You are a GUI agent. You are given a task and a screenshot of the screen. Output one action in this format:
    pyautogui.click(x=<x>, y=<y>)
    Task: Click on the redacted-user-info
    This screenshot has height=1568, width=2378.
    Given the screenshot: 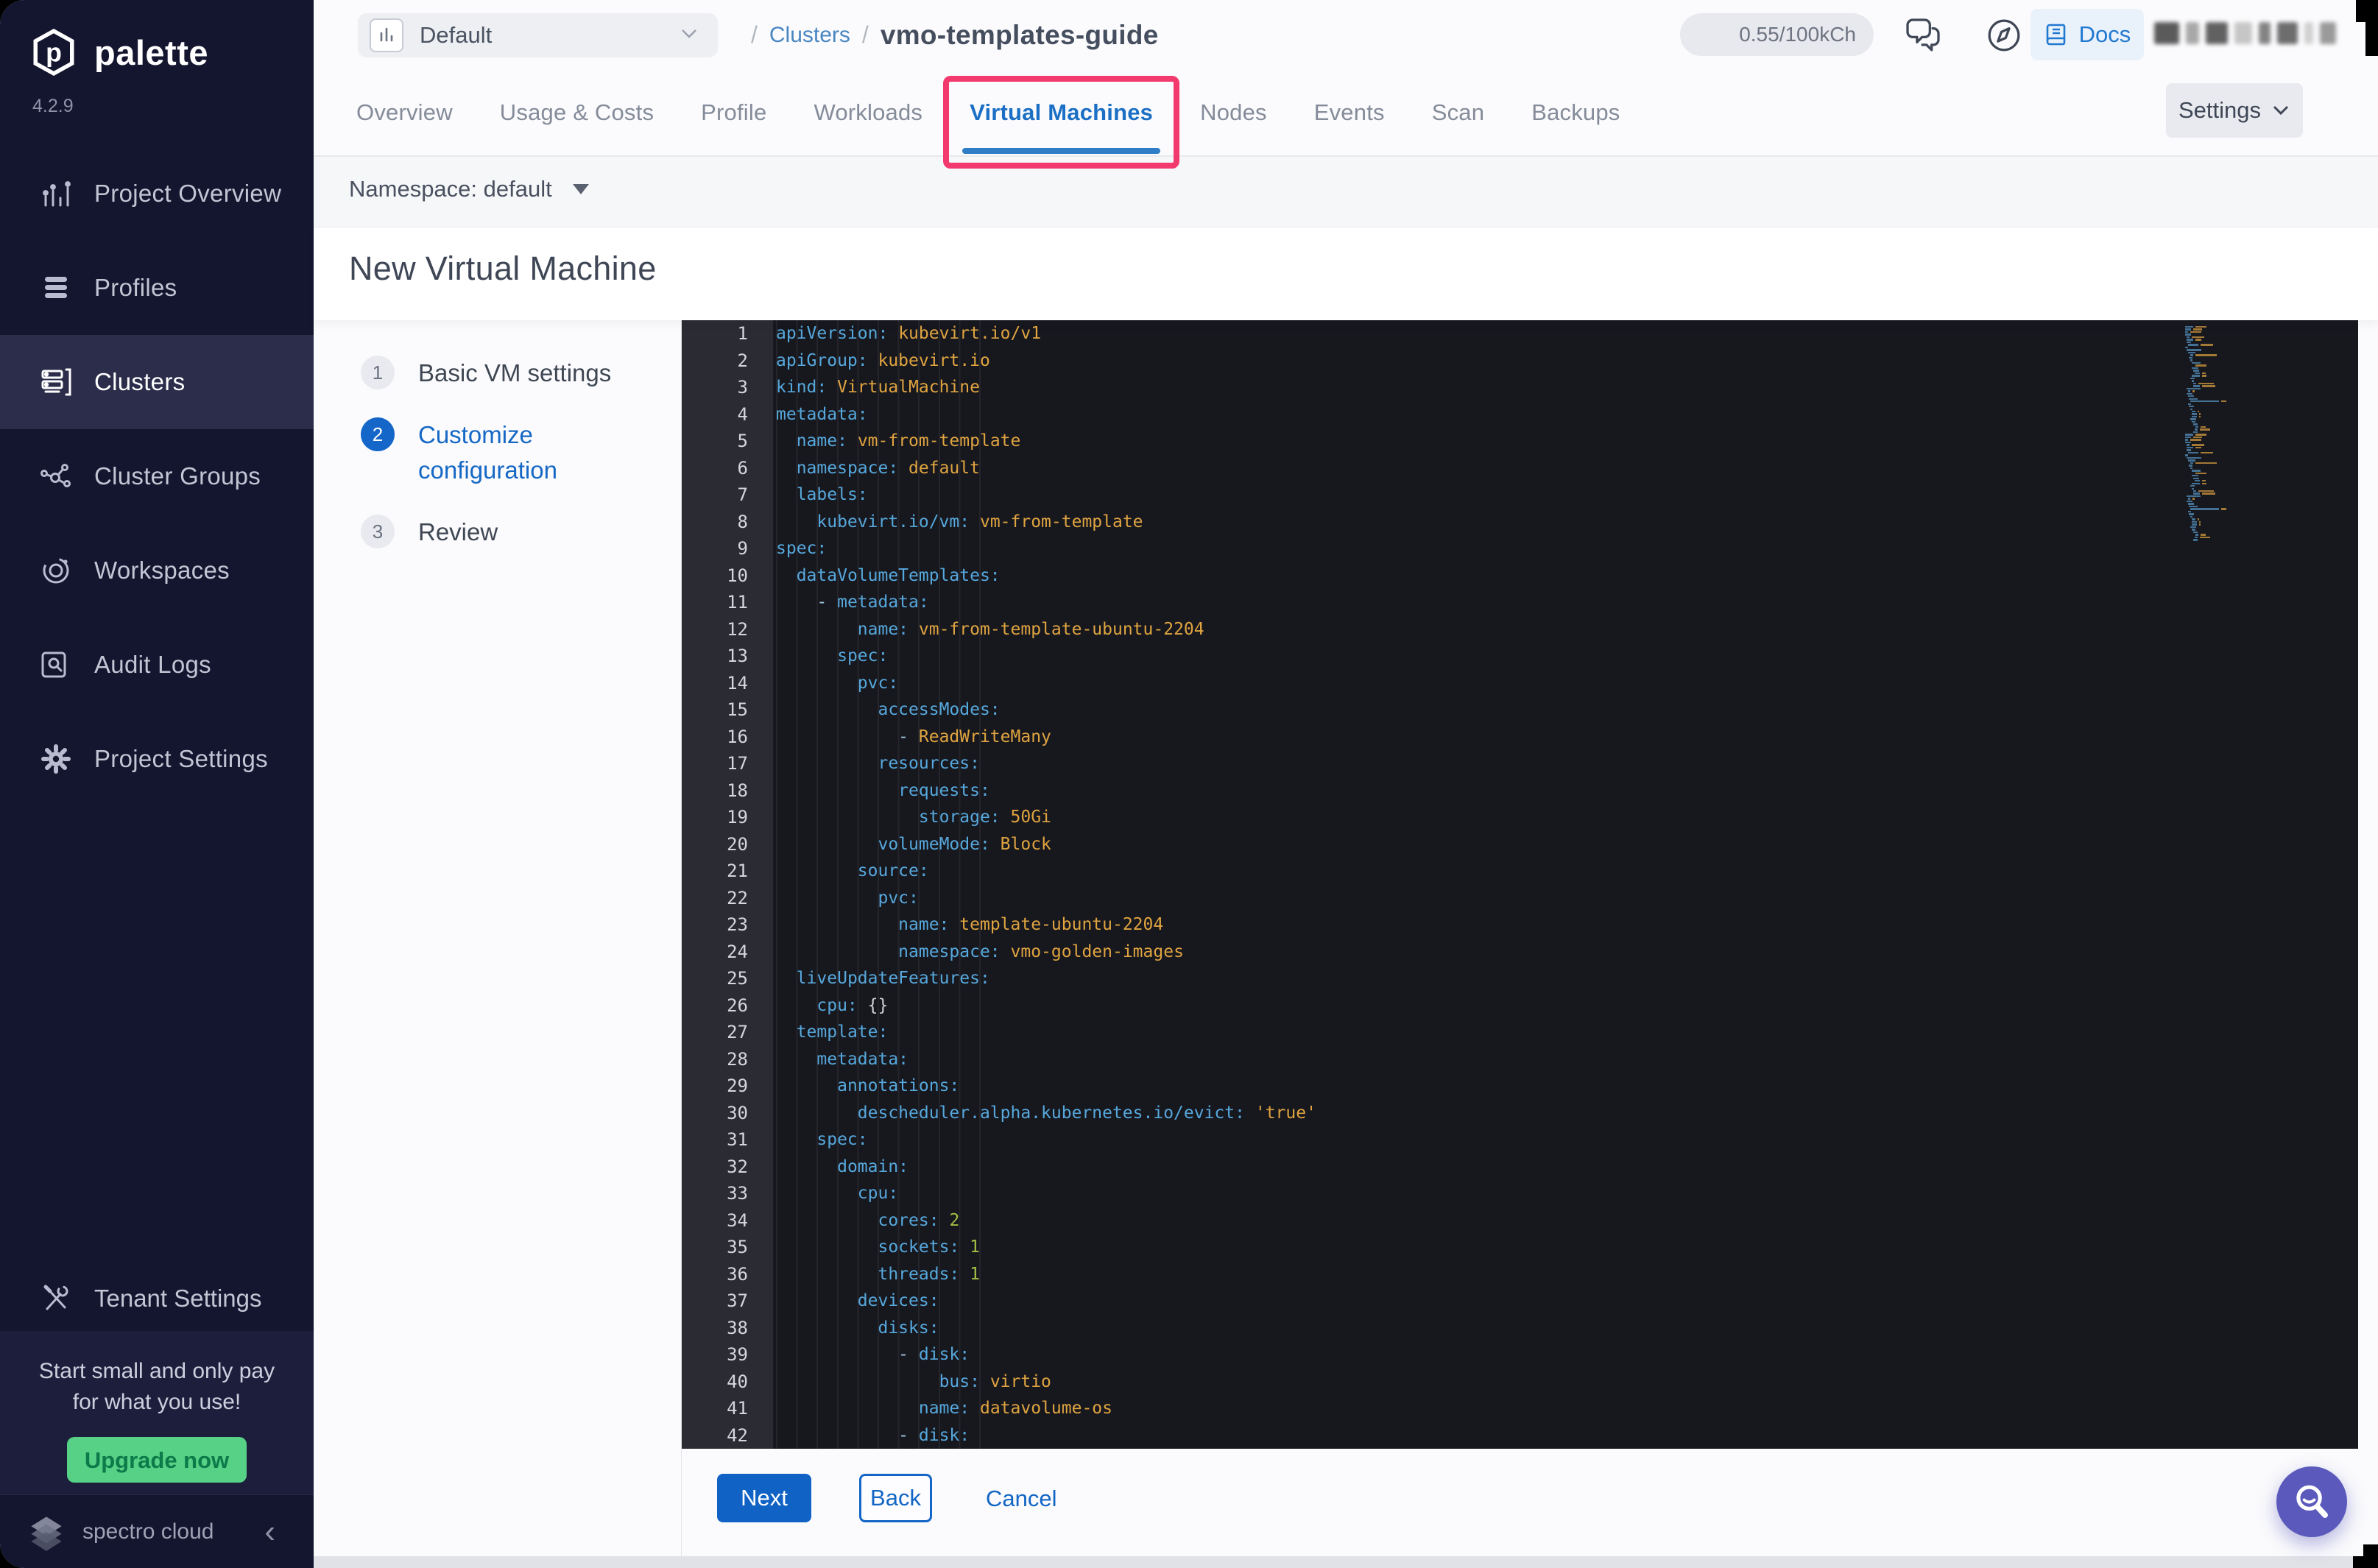 What is the action you would take?
    pyautogui.click(x=2245, y=33)
    